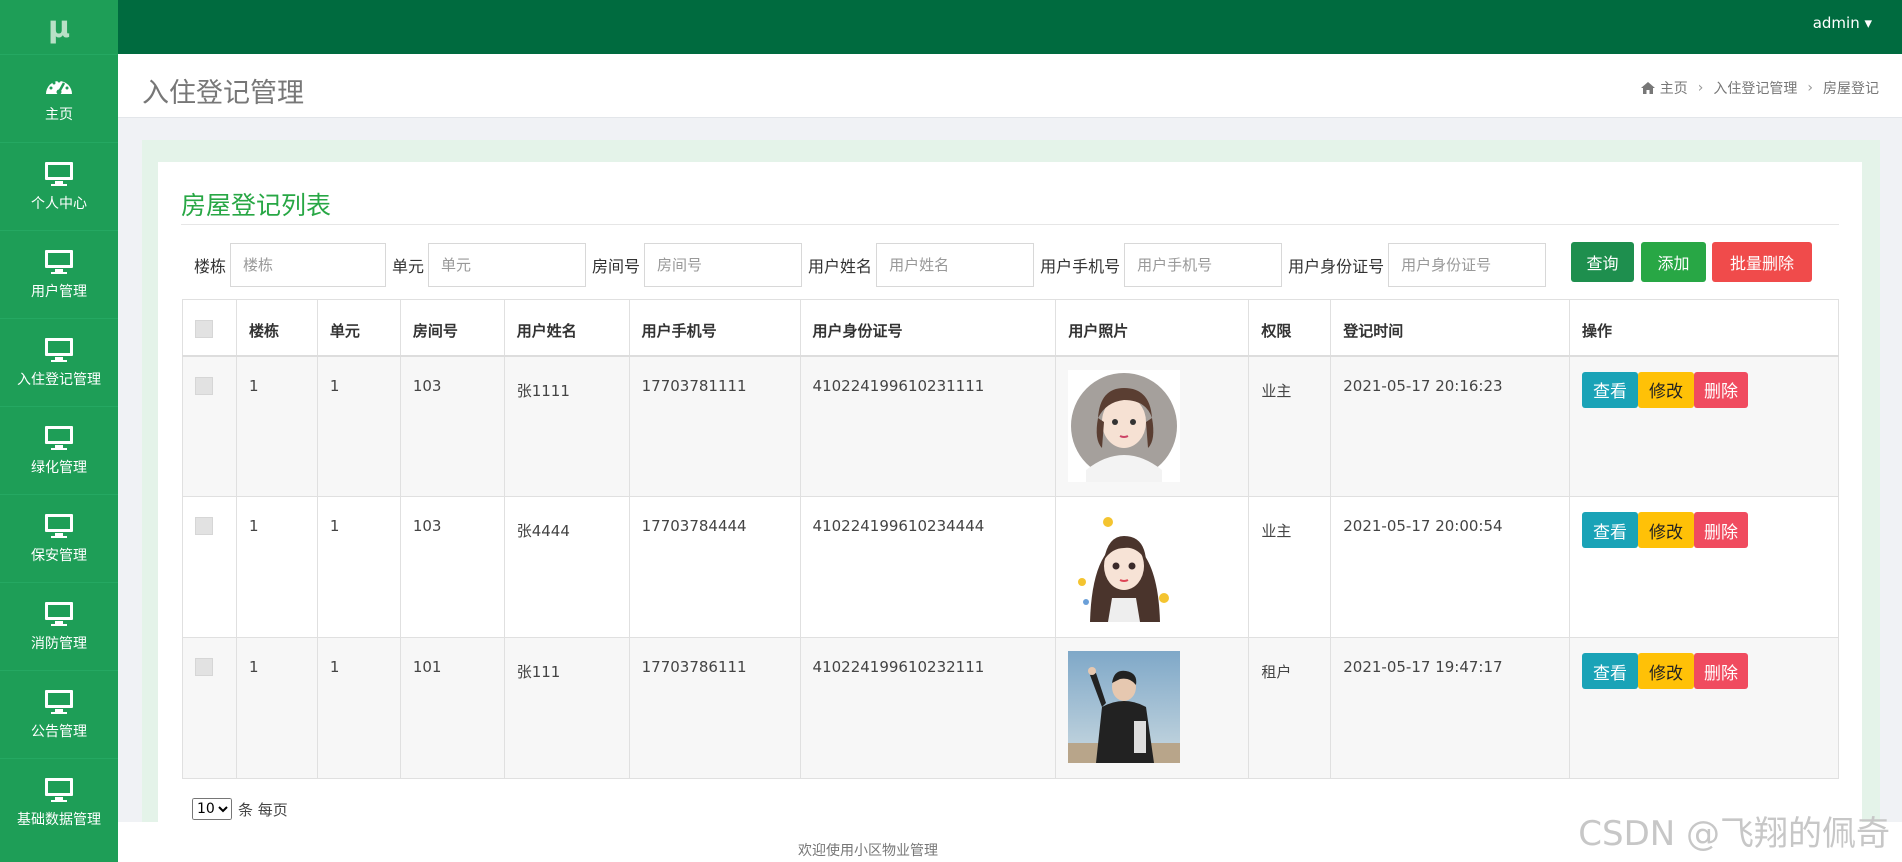 This screenshot has width=1902, height=862. I want to click on sidebar-item-label: 基础数据管理, so click(59, 819).